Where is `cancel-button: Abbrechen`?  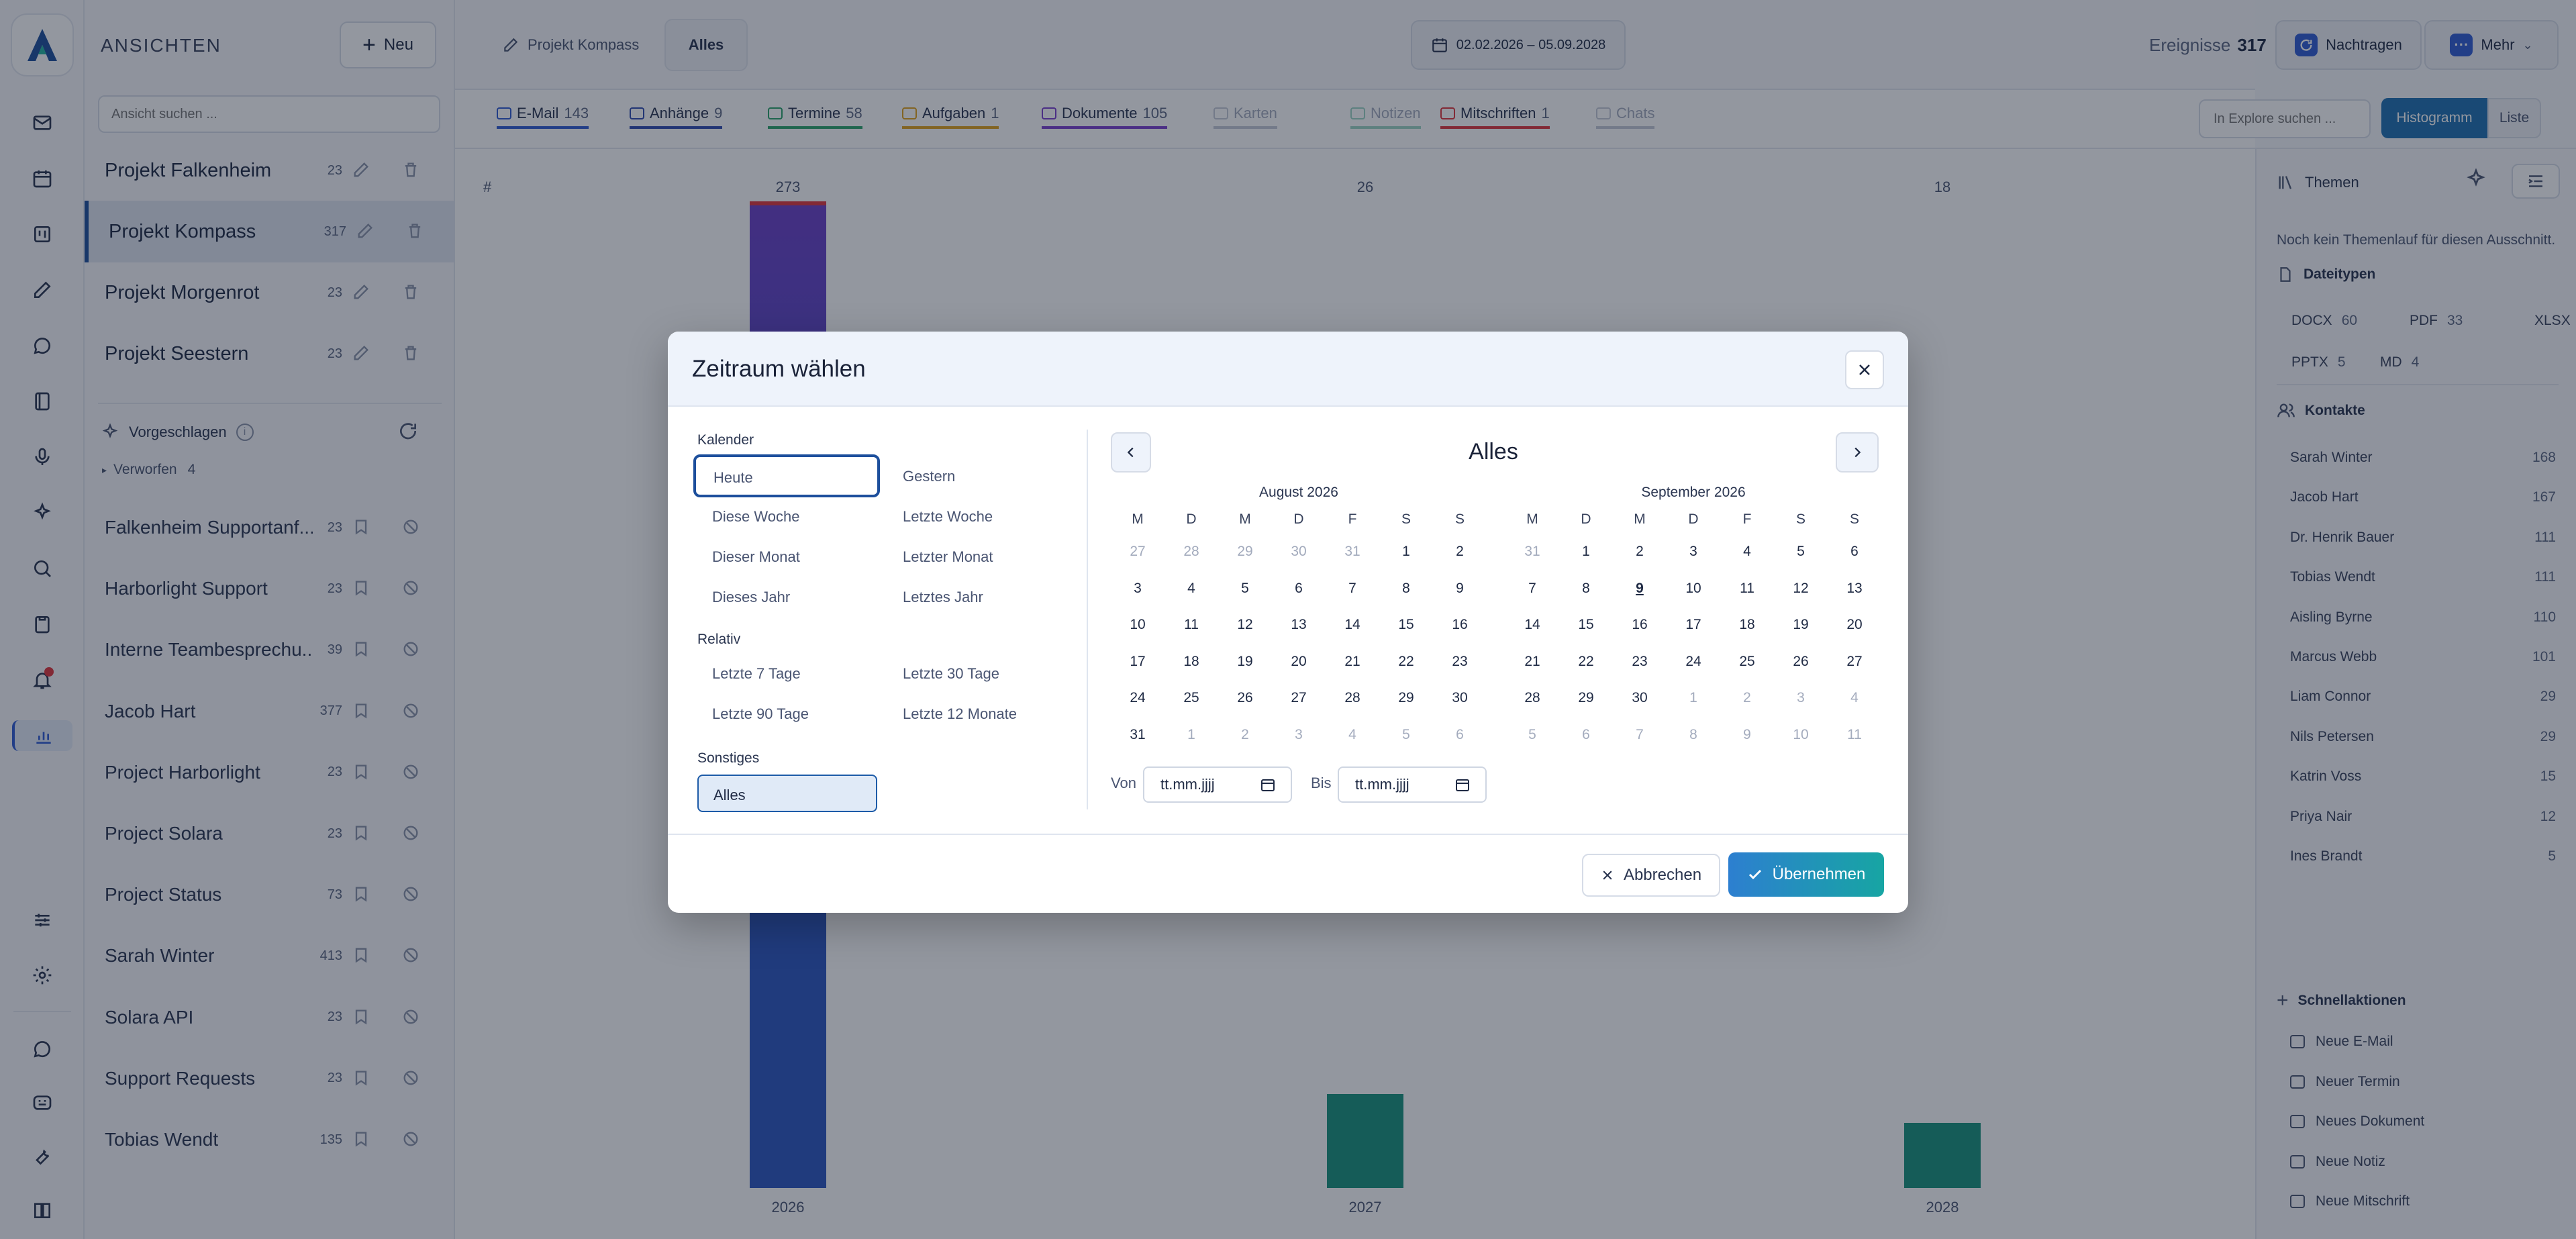
cancel-button: Abbrechen is located at coordinates (1651, 875).